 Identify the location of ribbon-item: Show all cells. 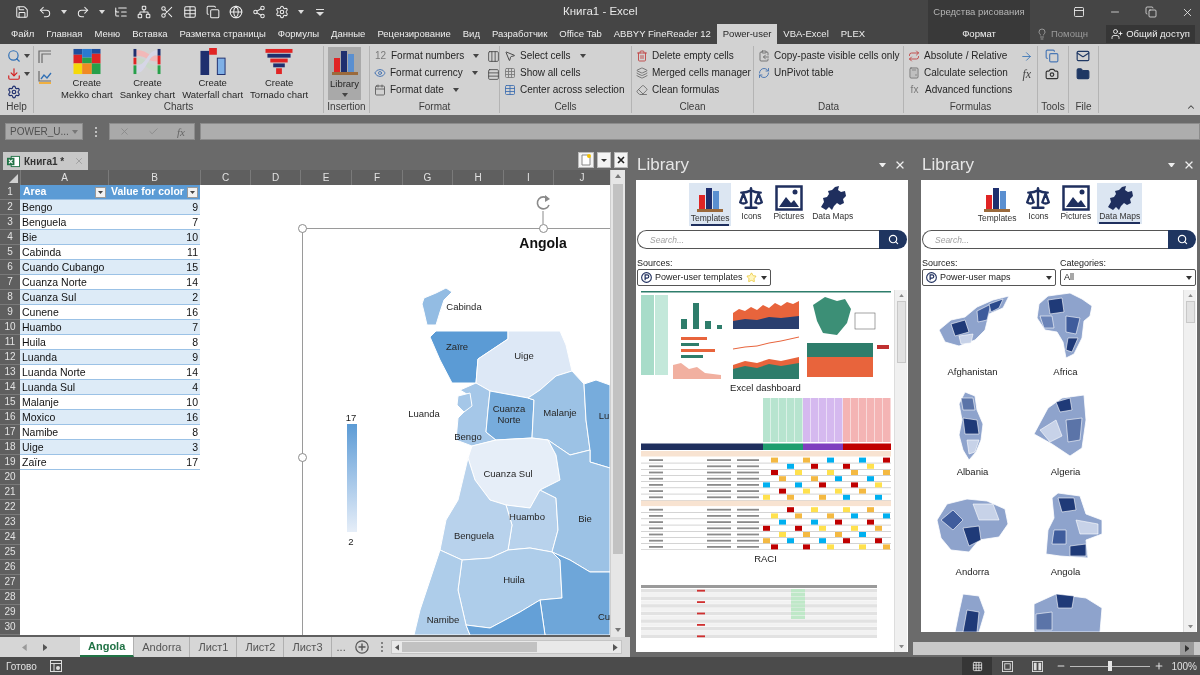
(564, 72).